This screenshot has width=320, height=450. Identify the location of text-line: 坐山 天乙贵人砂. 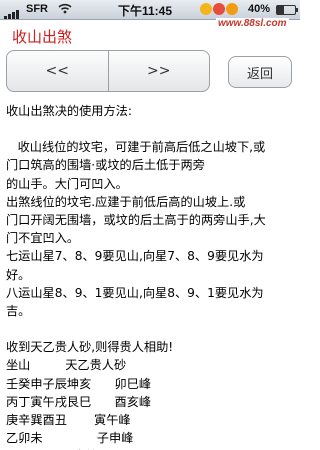
(66, 365).